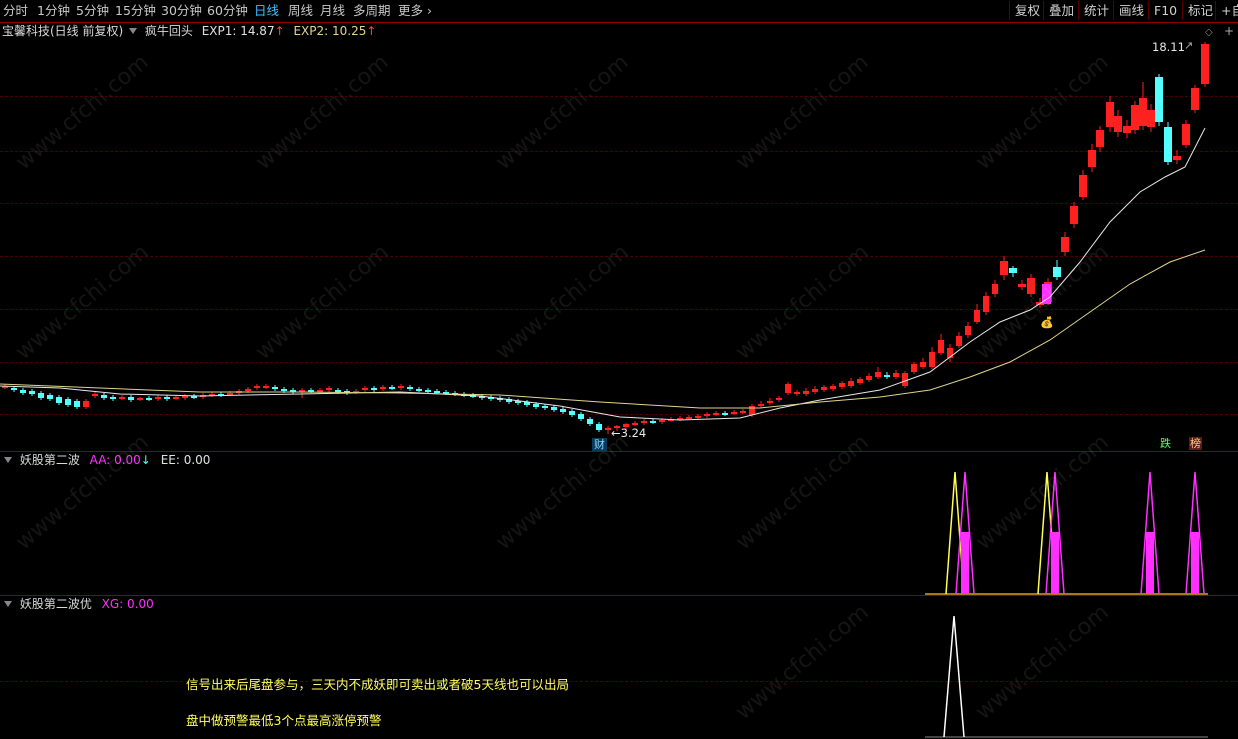 The width and height of the screenshot is (1238, 739). I want to click on f10-button: F10, so click(1165, 10).